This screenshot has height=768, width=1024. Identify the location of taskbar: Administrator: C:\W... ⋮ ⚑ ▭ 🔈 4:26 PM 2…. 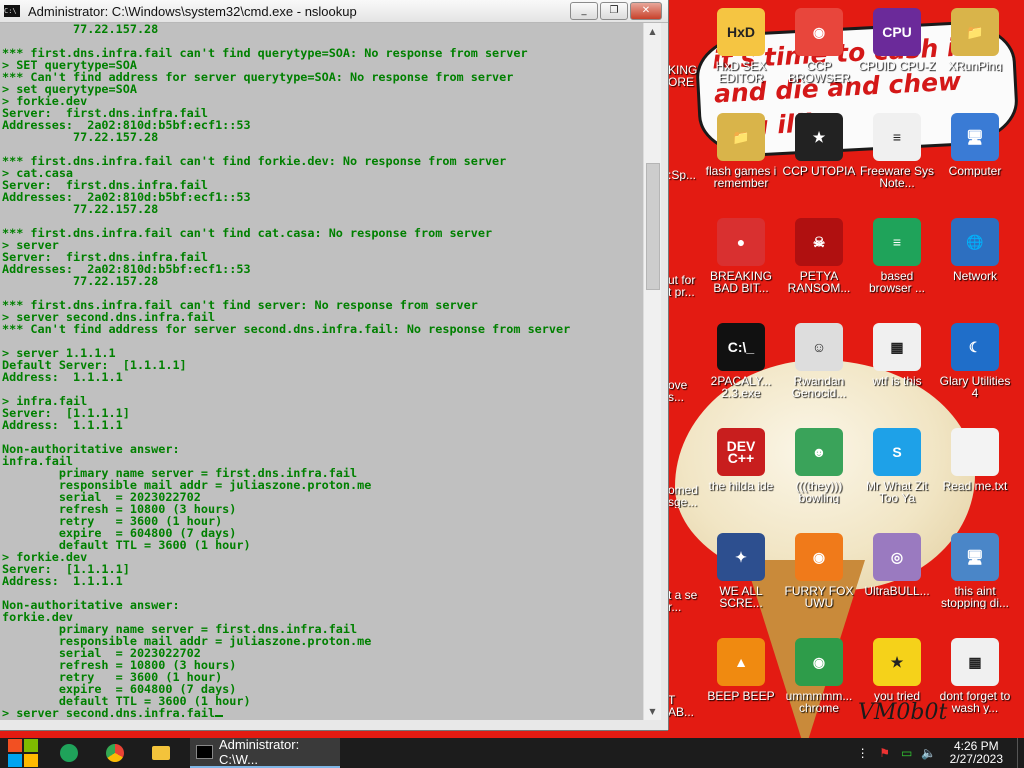
(512, 752).